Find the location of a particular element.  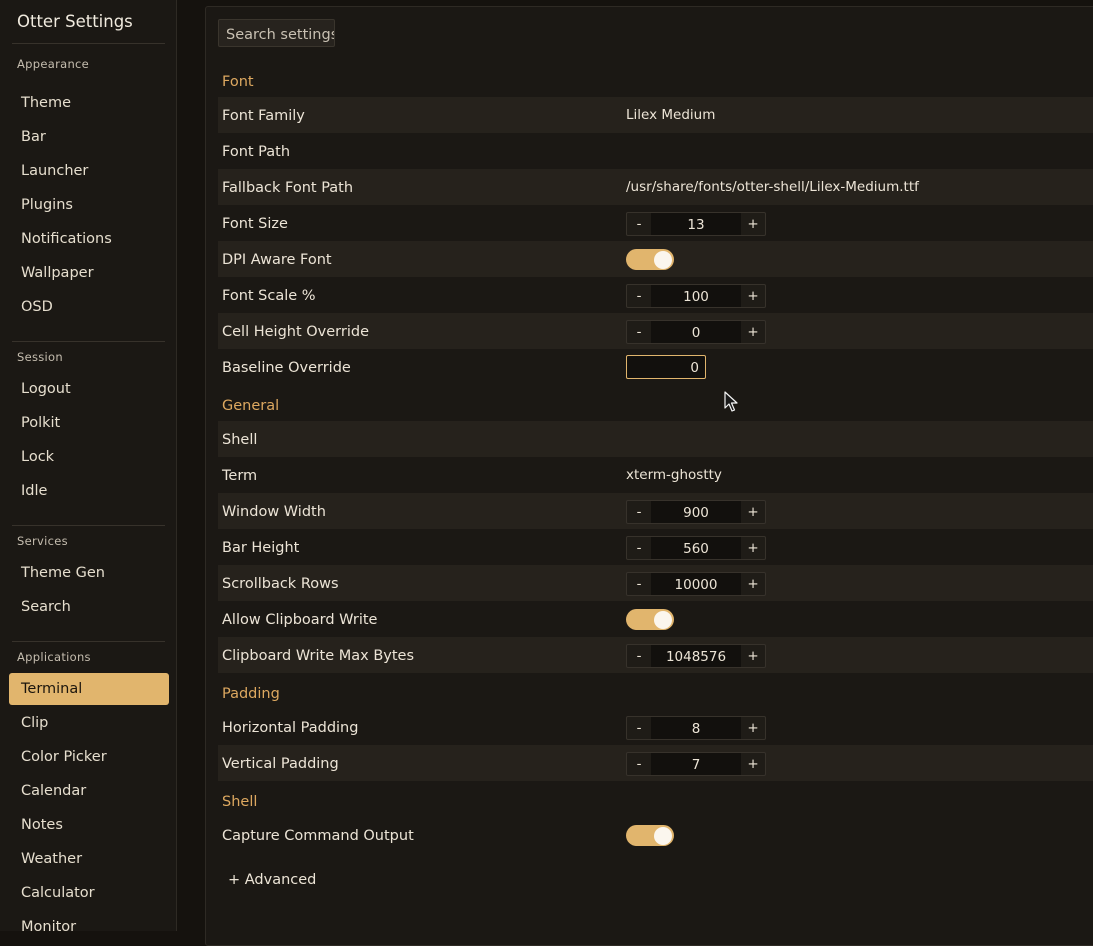

bar-height-input: 560 is located at coordinates (696, 548).